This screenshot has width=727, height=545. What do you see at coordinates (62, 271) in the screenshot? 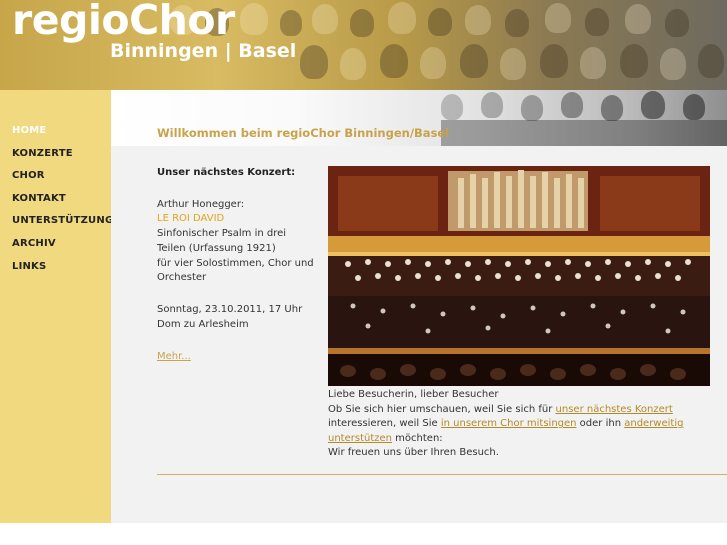
I see `nav-item-links: LINKS` at bounding box center [62, 271].